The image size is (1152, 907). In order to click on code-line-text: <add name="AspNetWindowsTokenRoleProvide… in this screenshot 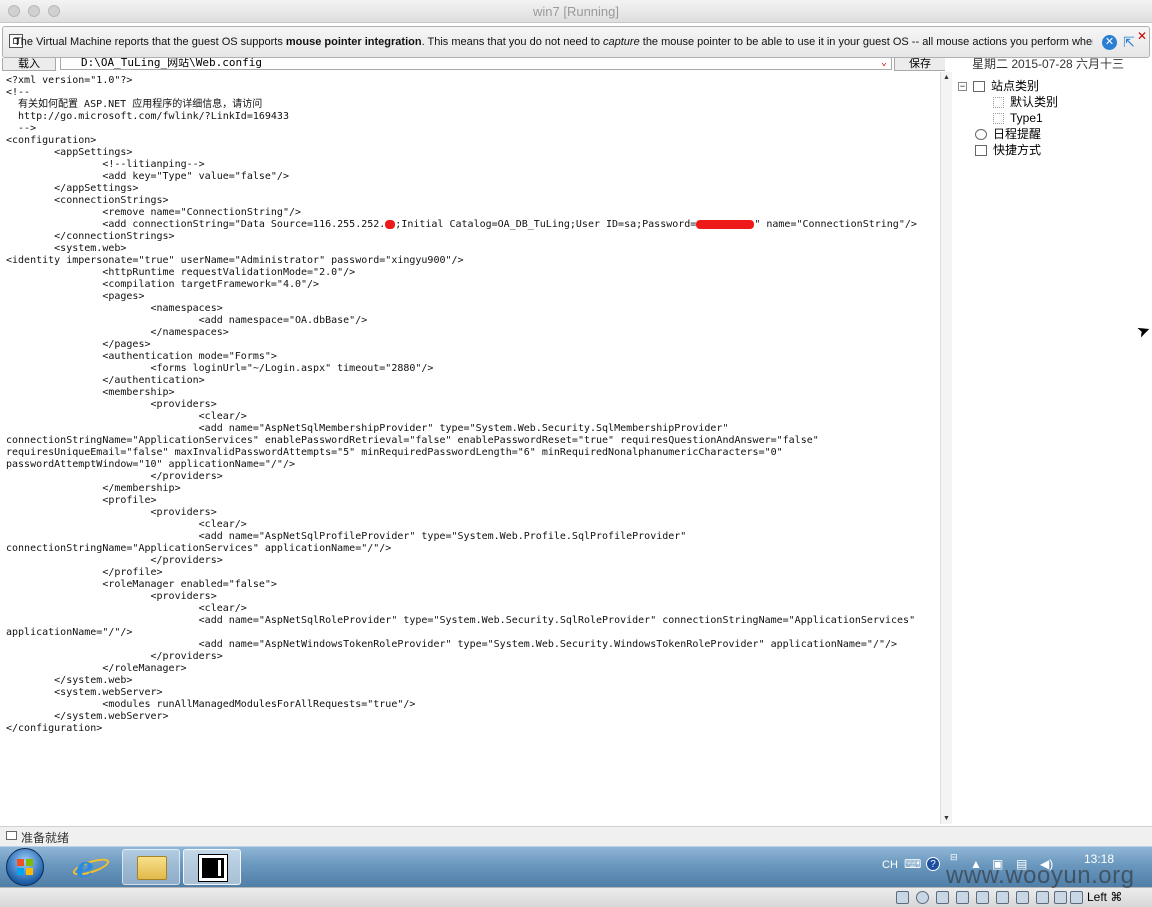, I will do `click(452, 644)`.